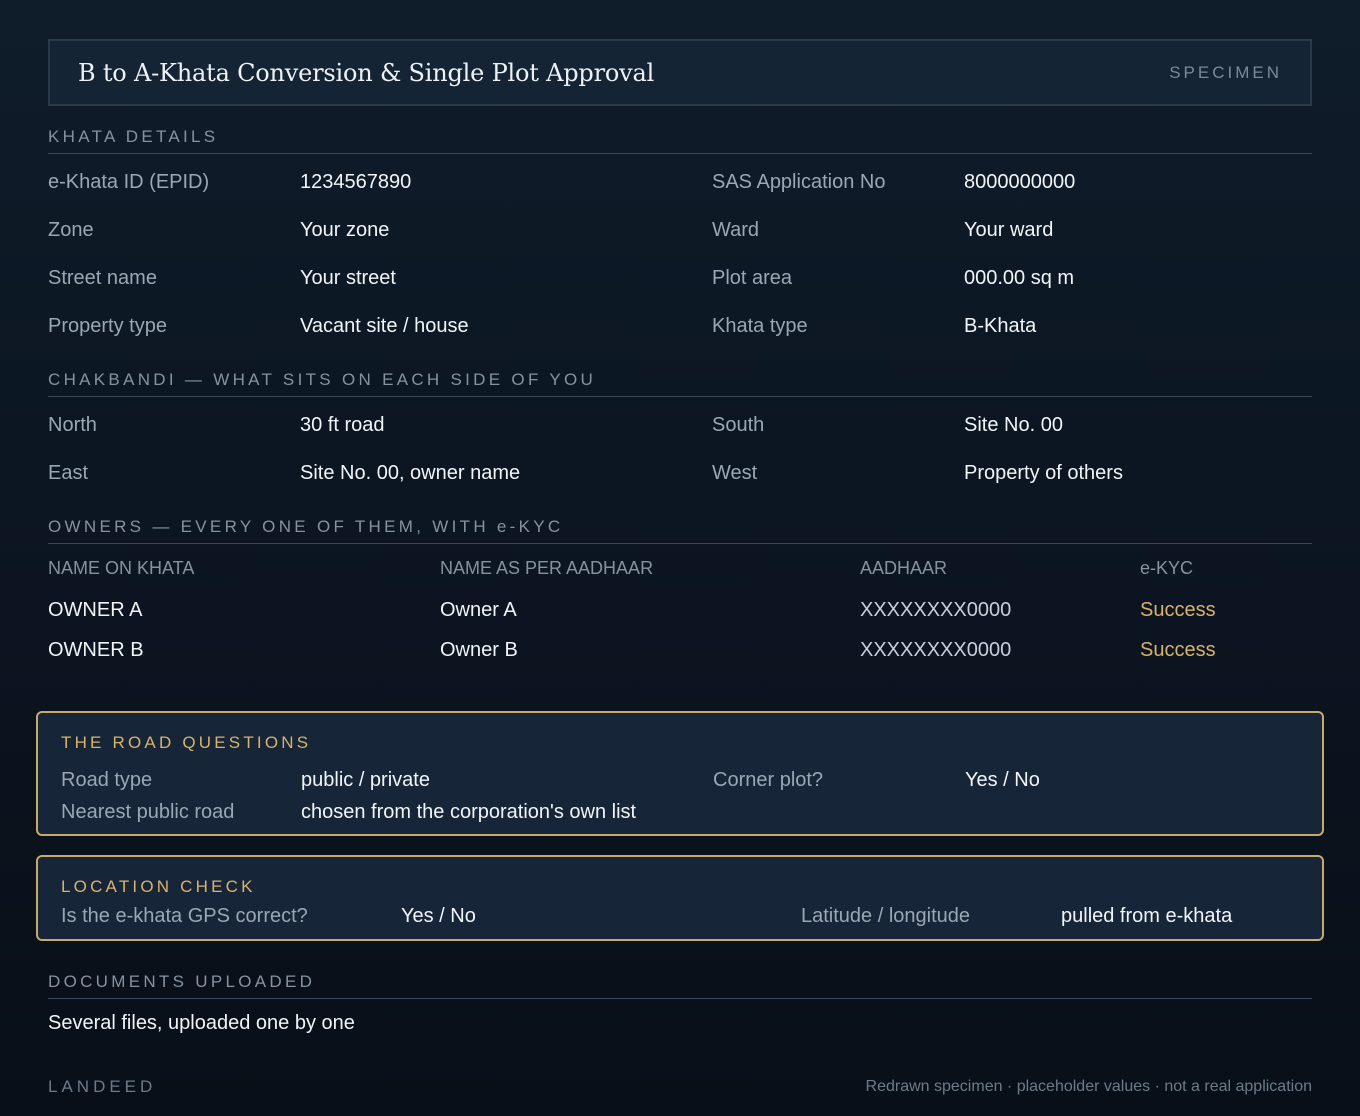 This screenshot has width=1360, height=1116. Describe the element at coordinates (95, 610) in the screenshot. I see `owner-name-khata: OWNER A` at that location.